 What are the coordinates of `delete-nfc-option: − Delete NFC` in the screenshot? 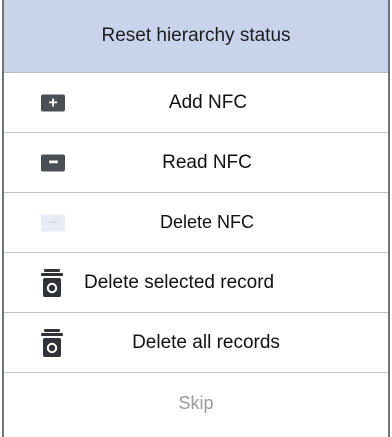 It's located at (196, 223).